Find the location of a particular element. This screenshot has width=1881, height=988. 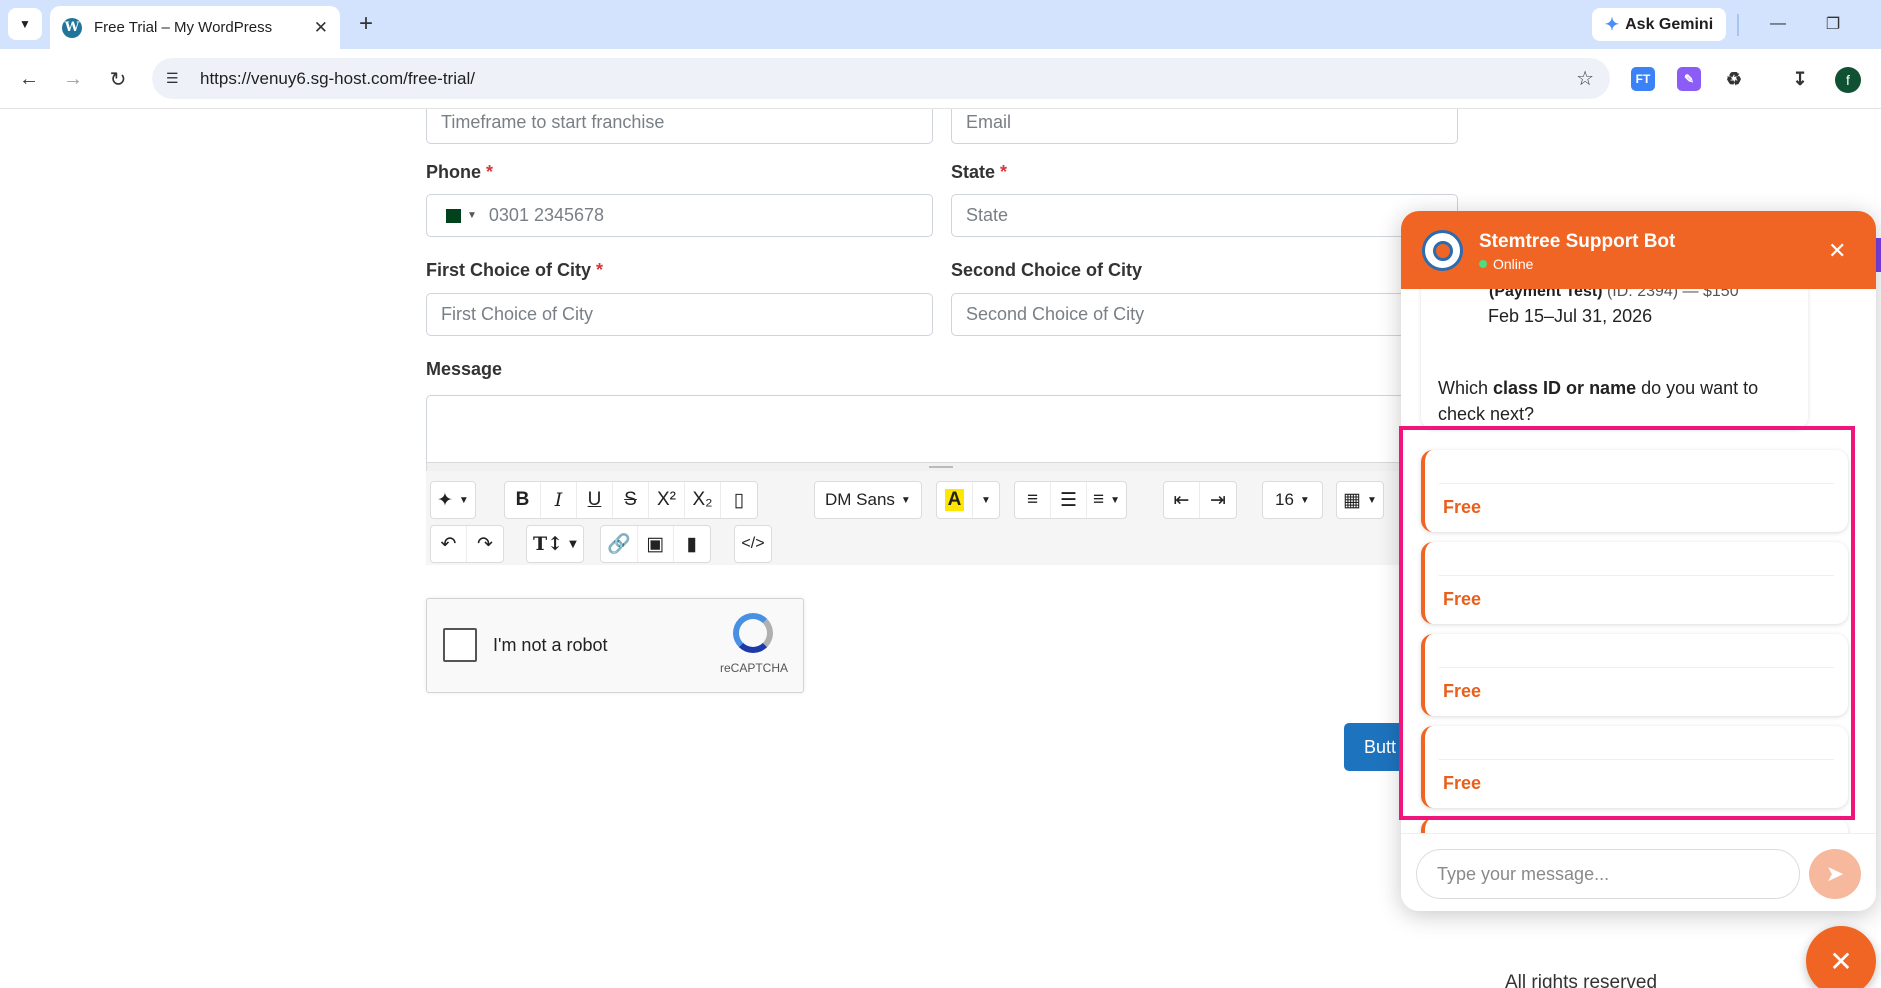

color-group: A ▼ is located at coordinates (968, 500).